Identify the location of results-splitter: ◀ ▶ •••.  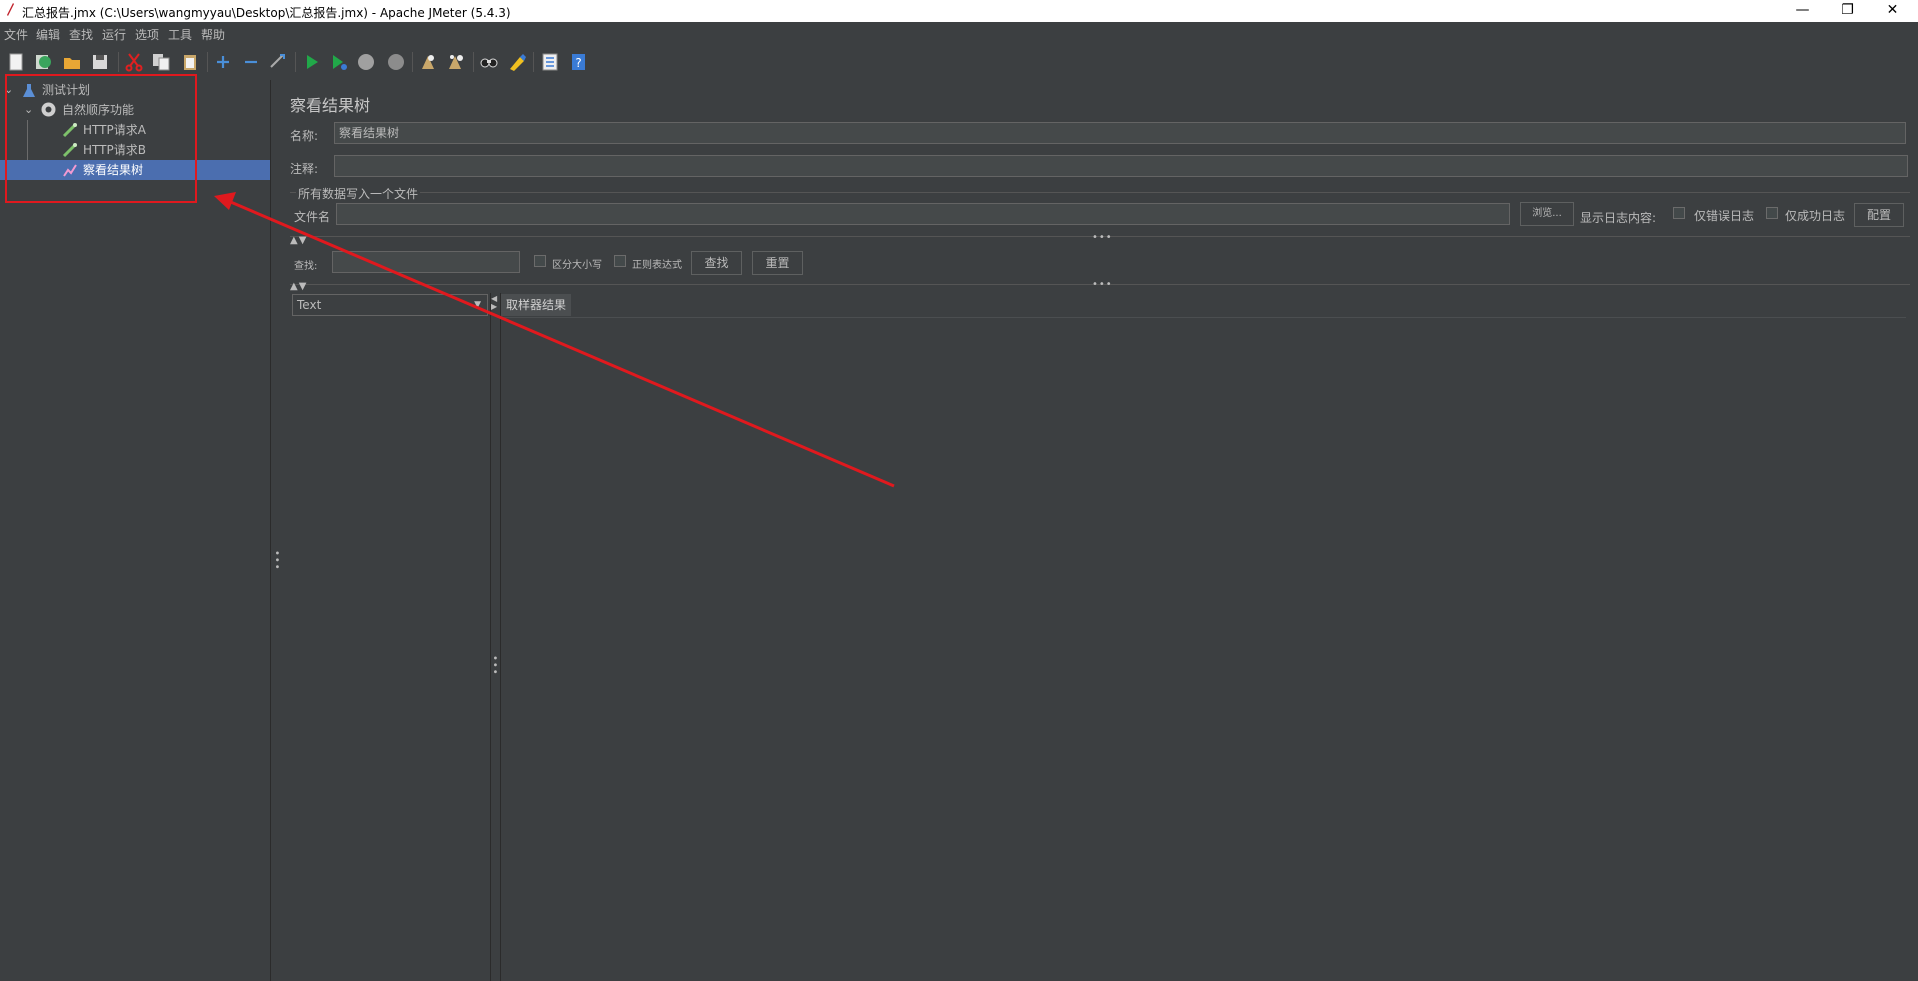
(495, 637).